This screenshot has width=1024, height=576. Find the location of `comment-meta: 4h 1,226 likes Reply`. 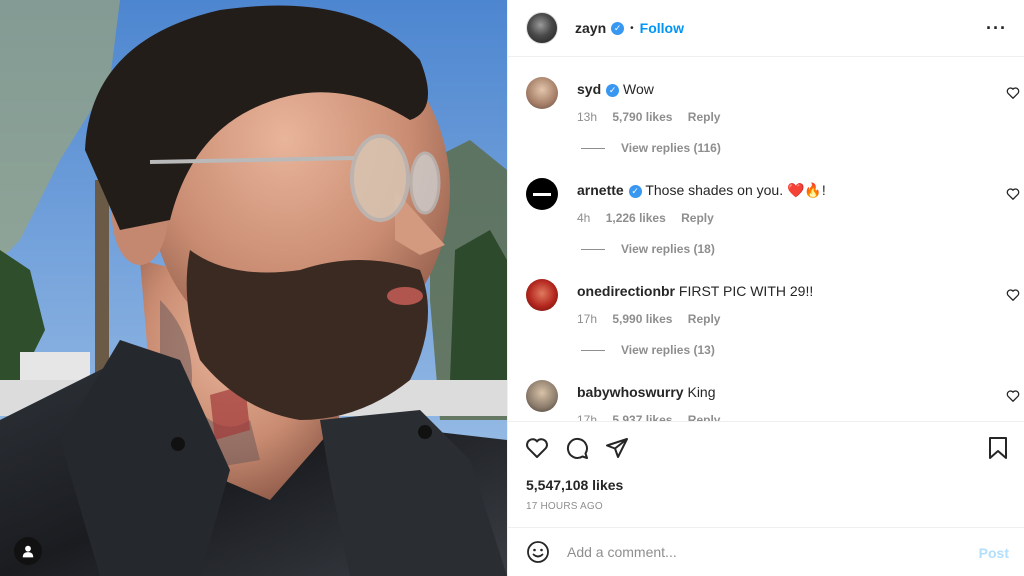

comment-meta: 4h 1,226 likes Reply is located at coordinates (651, 218).